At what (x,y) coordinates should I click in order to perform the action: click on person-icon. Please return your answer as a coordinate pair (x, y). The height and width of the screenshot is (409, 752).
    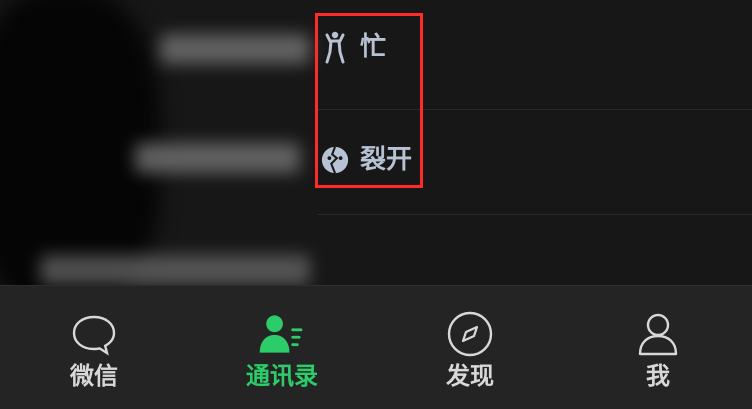
    Looking at the image, I should click on (658, 334).